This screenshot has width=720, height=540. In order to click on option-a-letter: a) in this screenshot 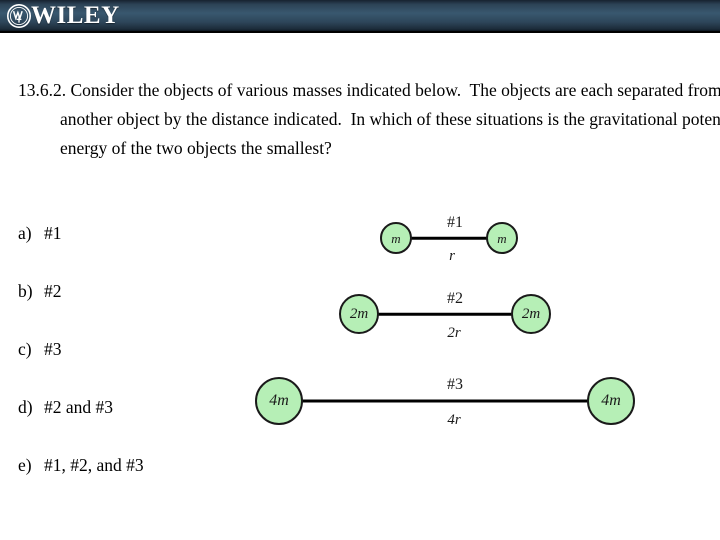, I will do `click(25, 233)`.